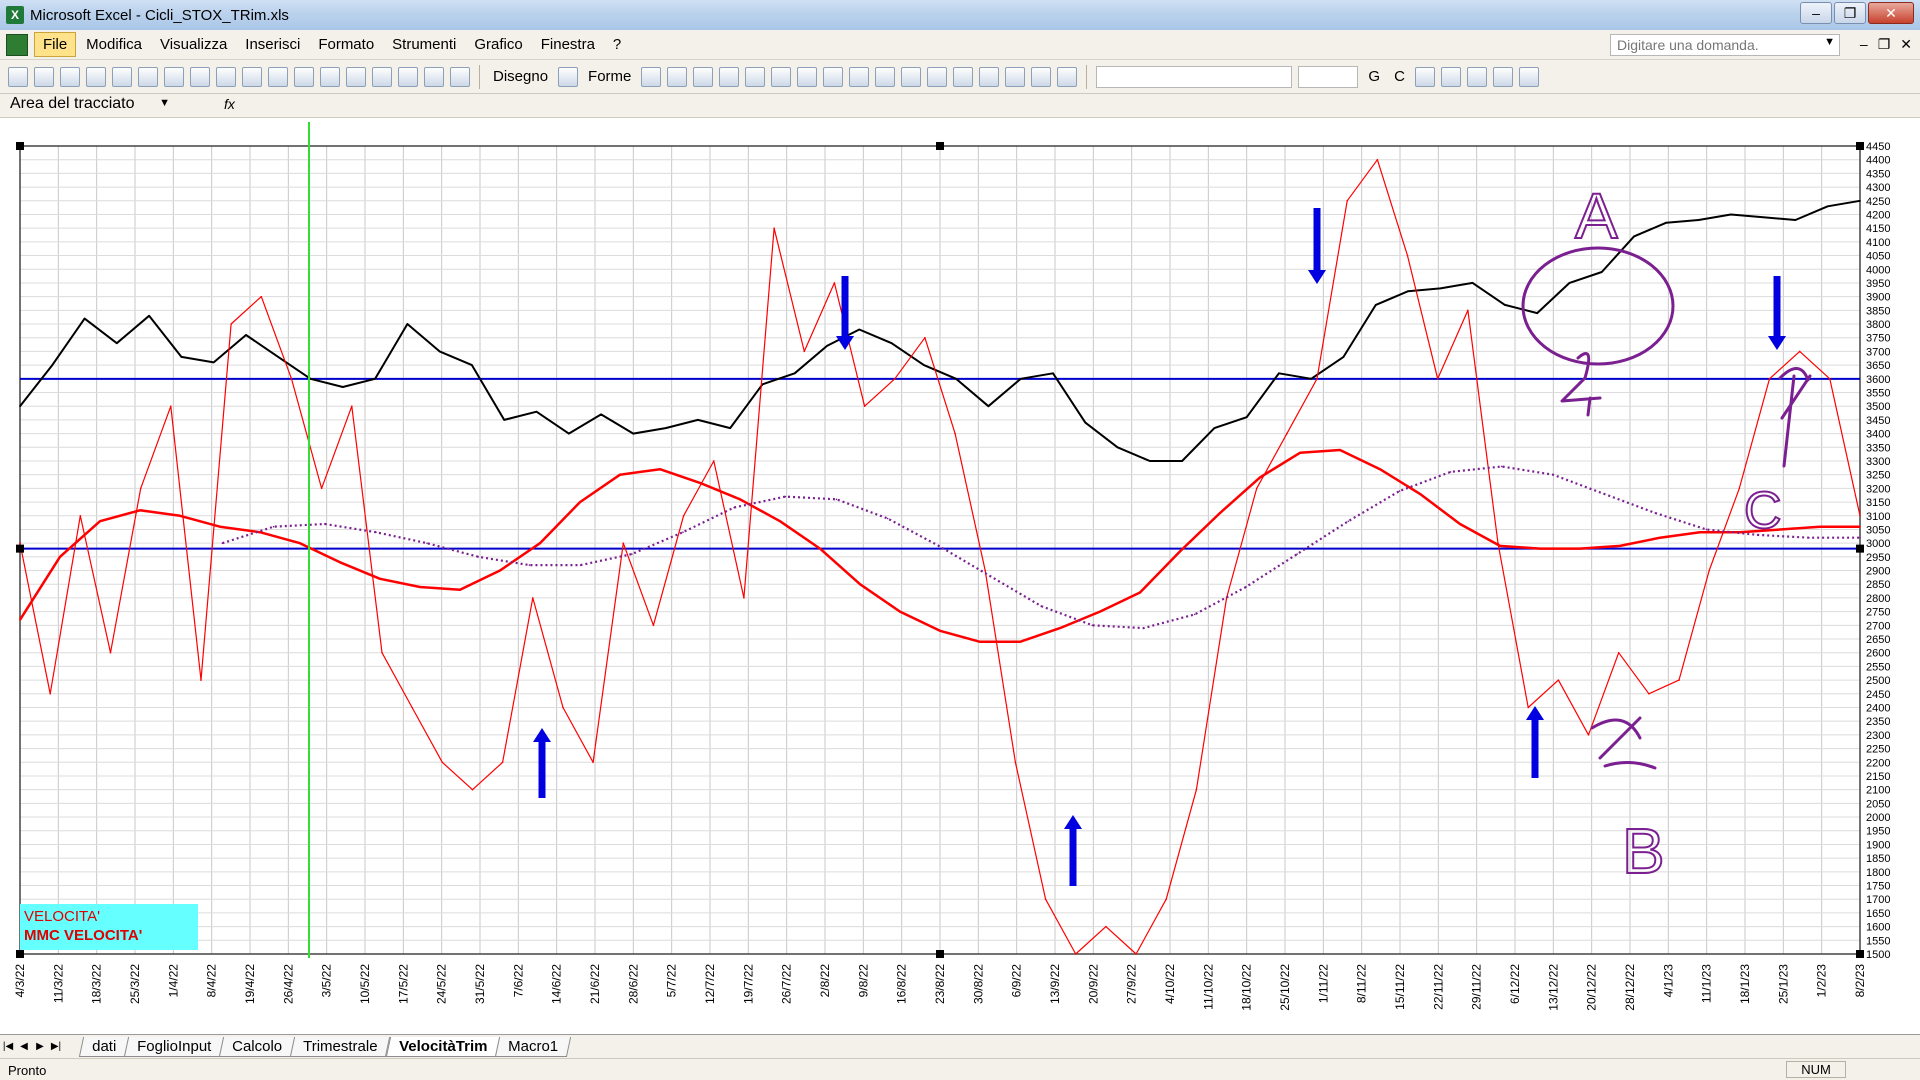 This screenshot has height=1080, width=1920. What do you see at coordinates (1891, 13) in the screenshot?
I see `close-button: ✕` at bounding box center [1891, 13].